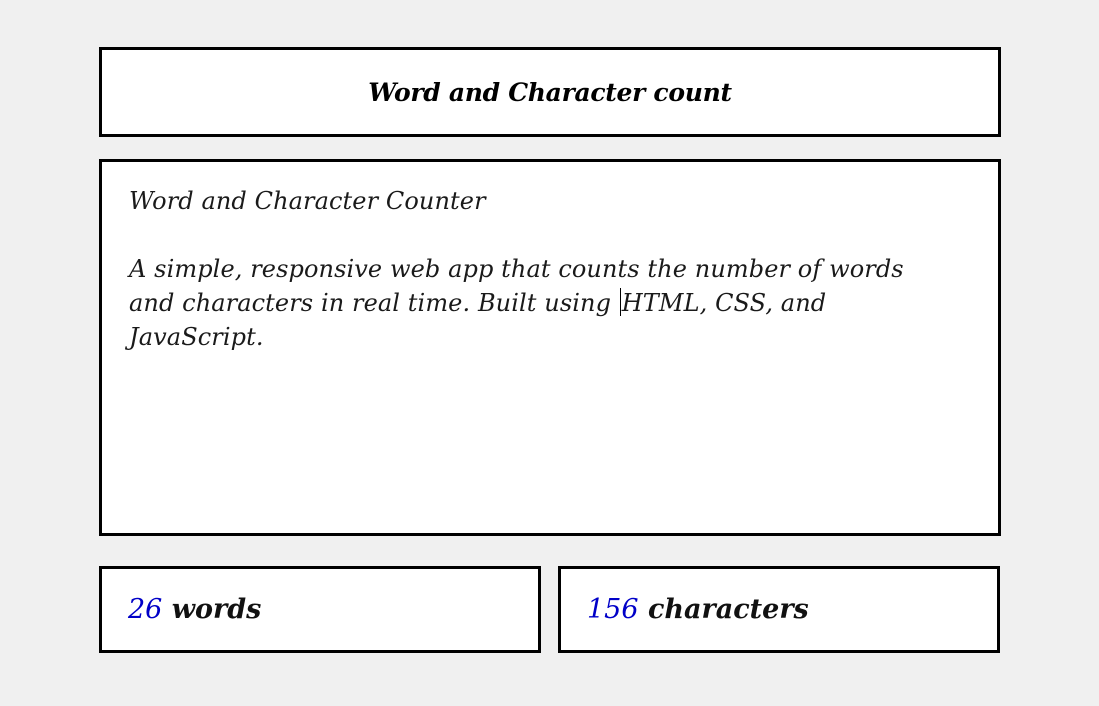 The height and width of the screenshot is (706, 1099). Describe the element at coordinates (613, 609) in the screenshot. I see `character-count-number: 156` at that location.